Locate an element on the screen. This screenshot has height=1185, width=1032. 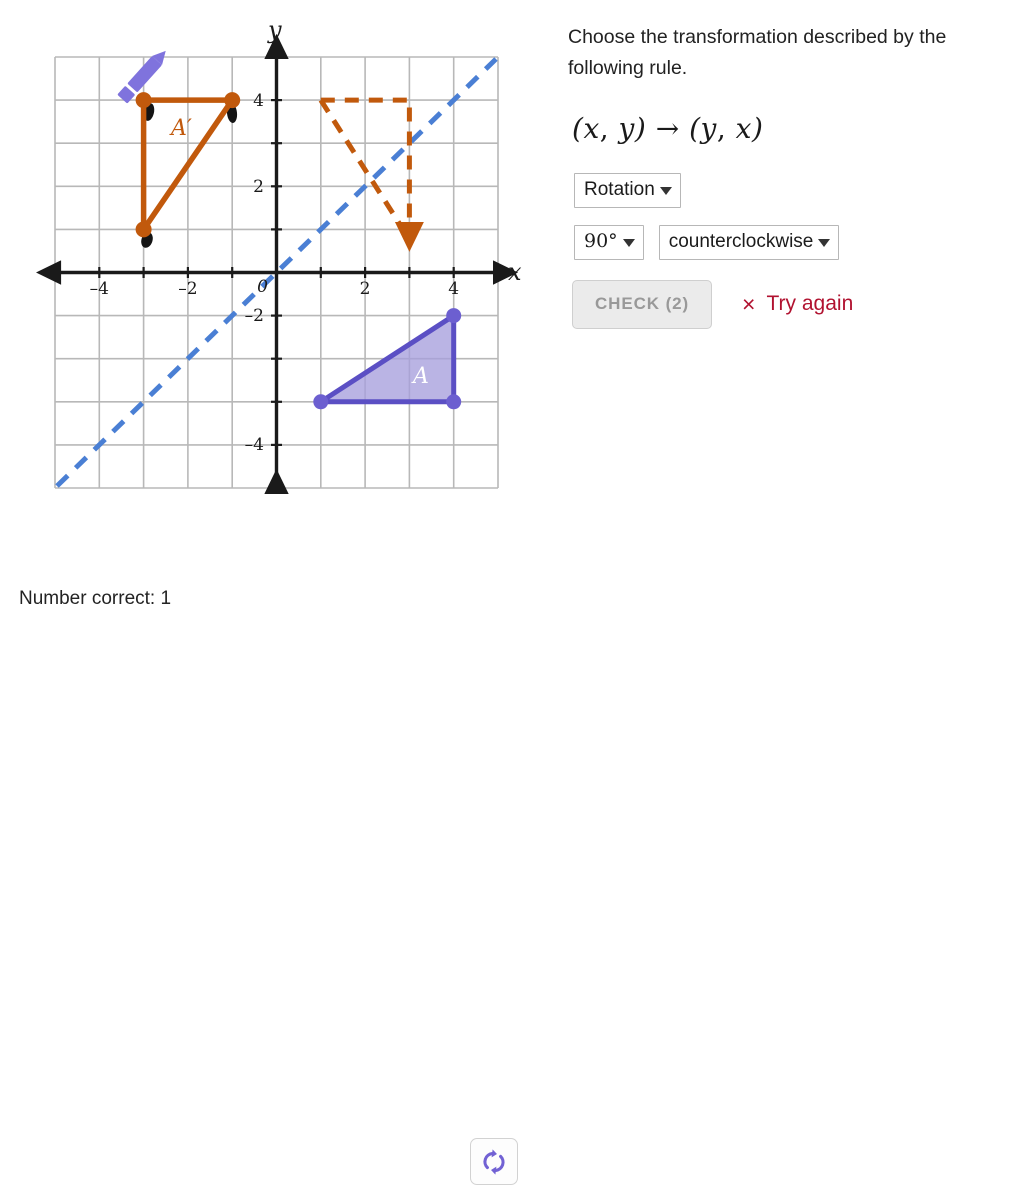
rule-close-paren-2: ) is located at coordinates (757, 128).